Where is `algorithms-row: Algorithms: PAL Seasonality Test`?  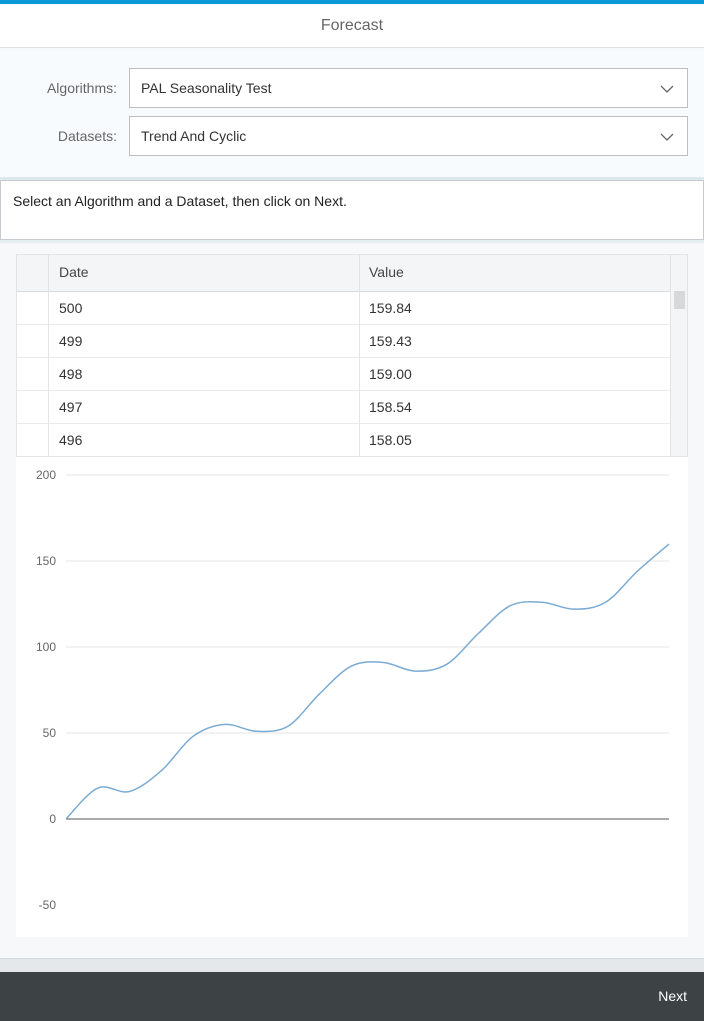 algorithms-row: Algorithms: PAL Seasonality Test is located at coordinates (352, 88).